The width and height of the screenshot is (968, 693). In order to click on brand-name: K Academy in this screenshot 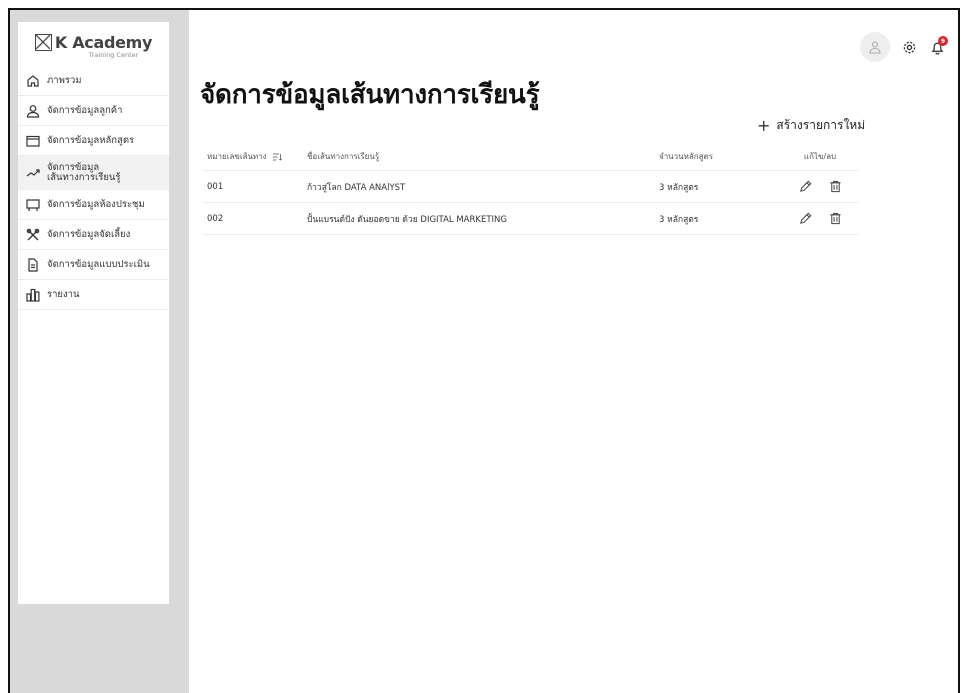, I will do `click(103, 42)`.